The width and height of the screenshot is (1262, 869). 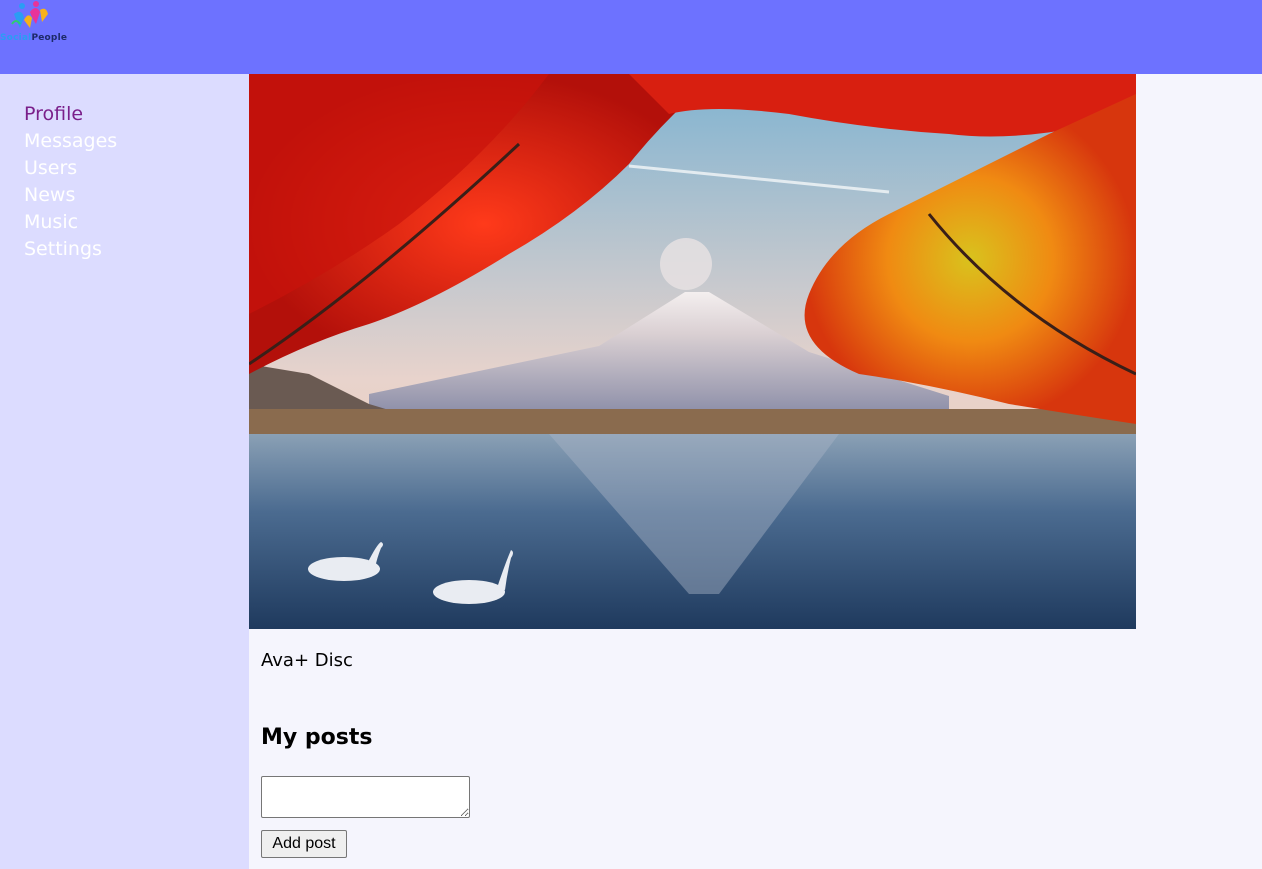 I want to click on sidebar-item-messages: Messages, so click(x=70, y=141).